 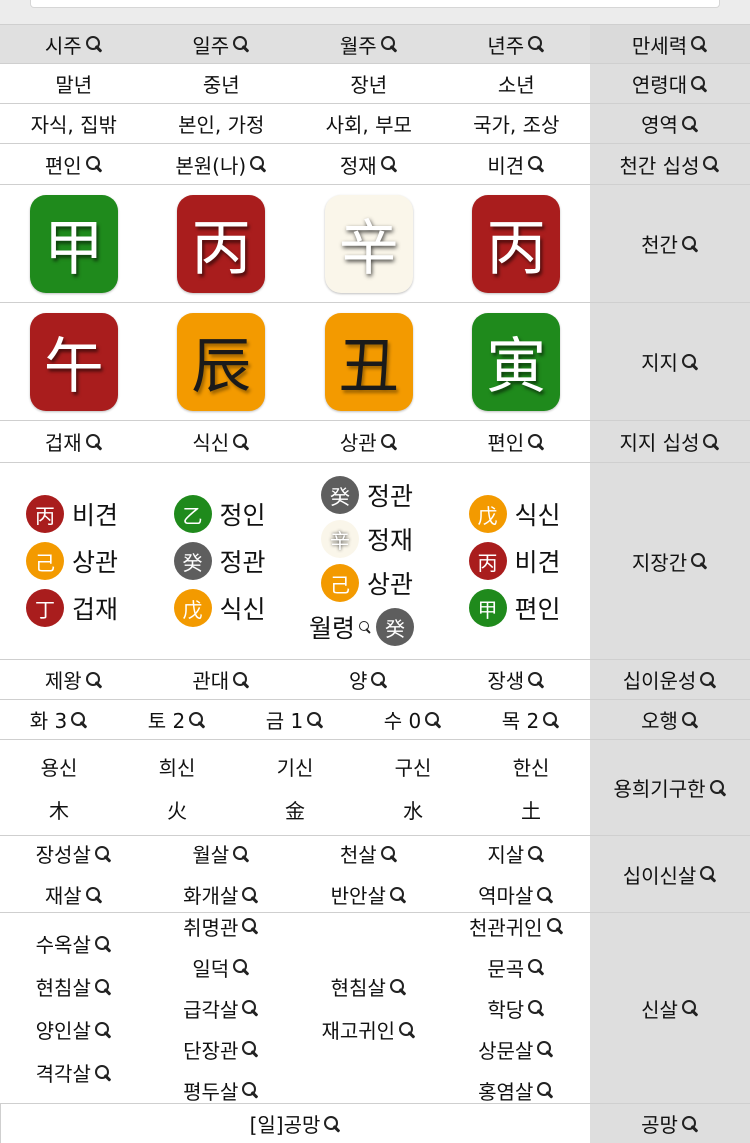 What do you see at coordinates (670, 1008) in the screenshot?
I see `side-label-sinsal: 신살` at bounding box center [670, 1008].